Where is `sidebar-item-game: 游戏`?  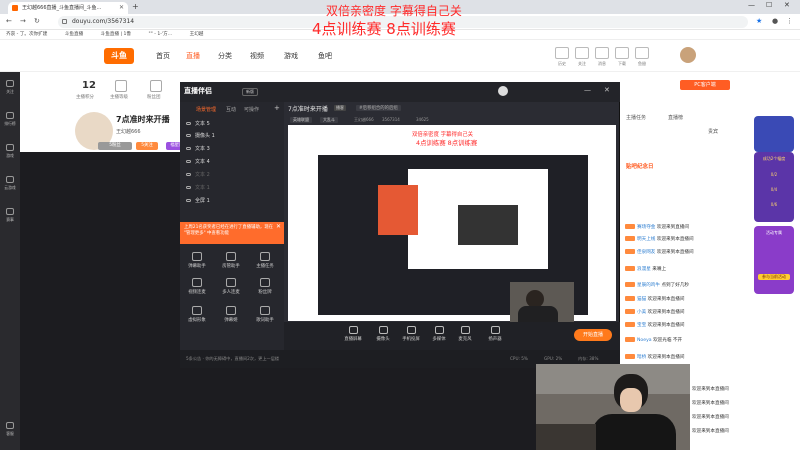 sidebar-item-game: 游戏 is located at coordinates (10, 151).